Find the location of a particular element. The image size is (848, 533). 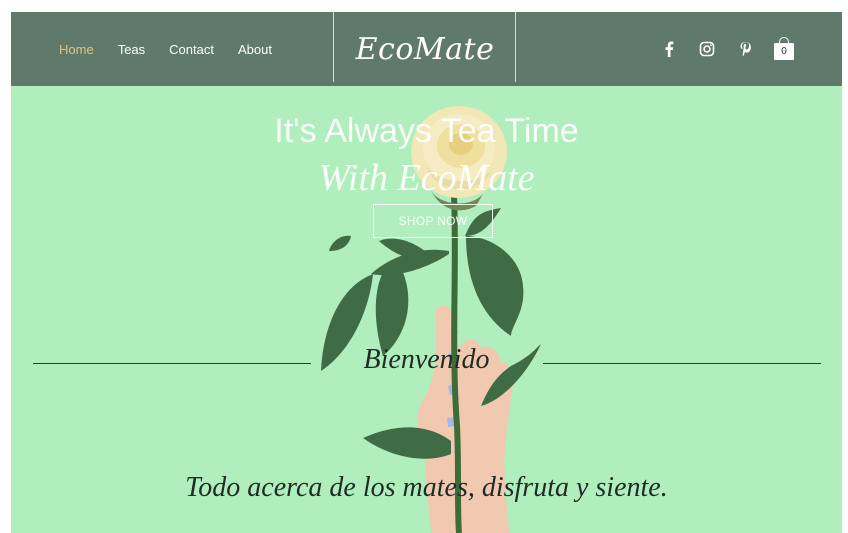

facebook-icon is located at coordinates (669, 49).